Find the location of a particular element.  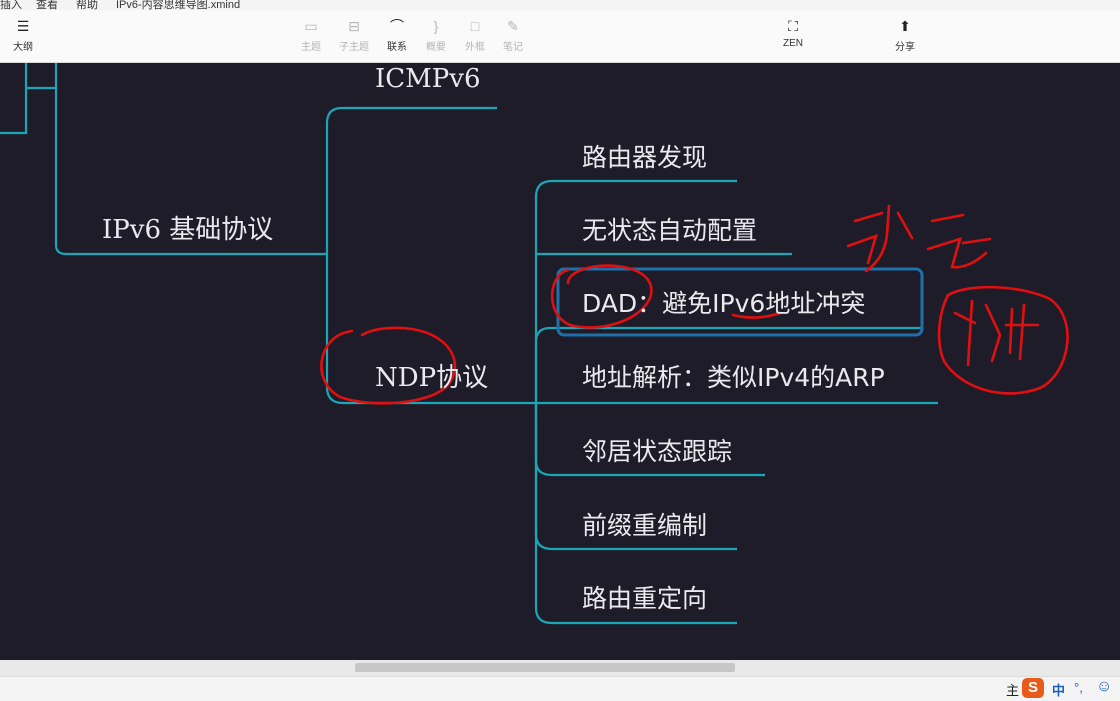

share-icon: ⬆ is located at coordinates (905, 26).